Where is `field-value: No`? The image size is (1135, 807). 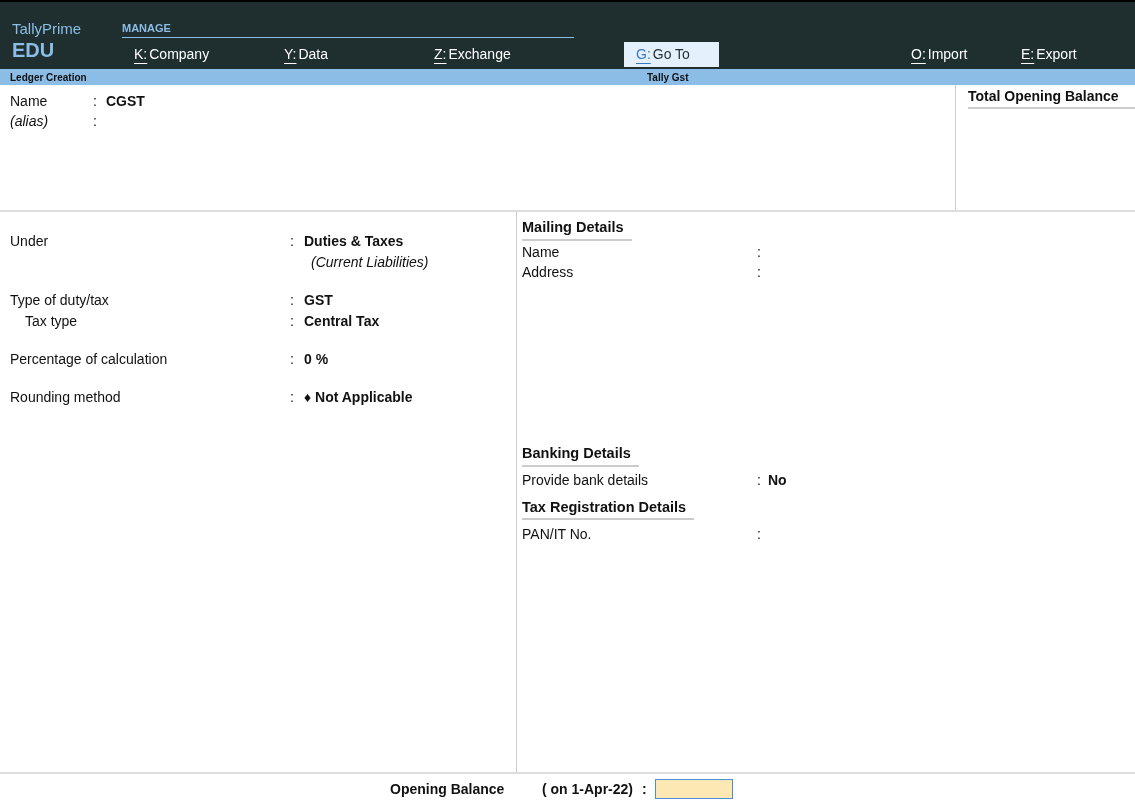
field-value: No is located at coordinates (777, 480).